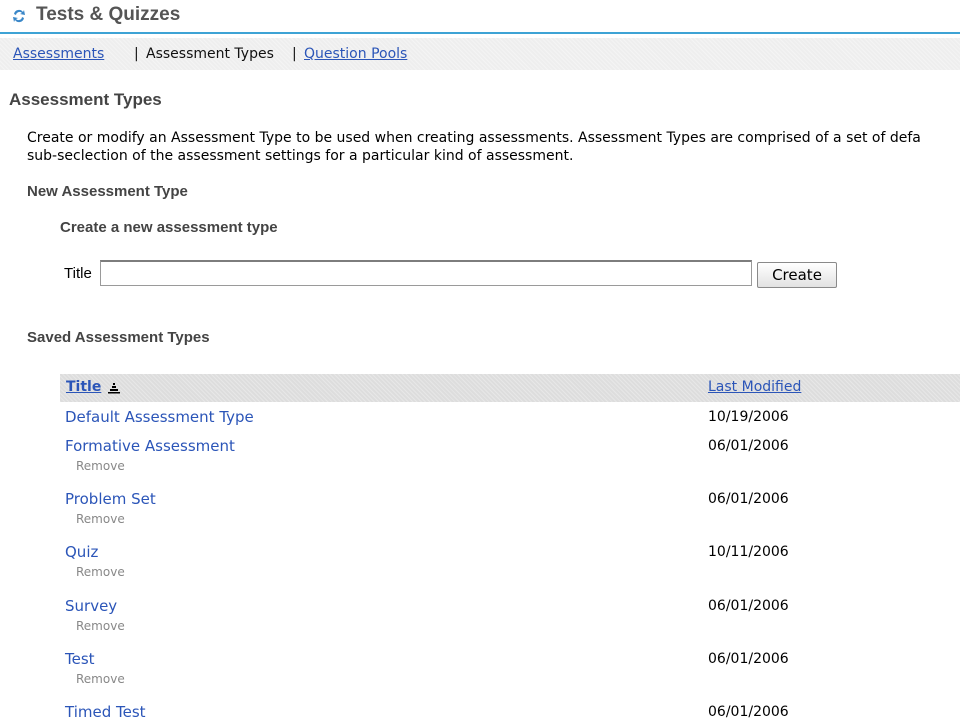 The height and width of the screenshot is (721, 960). I want to click on table-header: Title Last Modified, so click(510, 388).